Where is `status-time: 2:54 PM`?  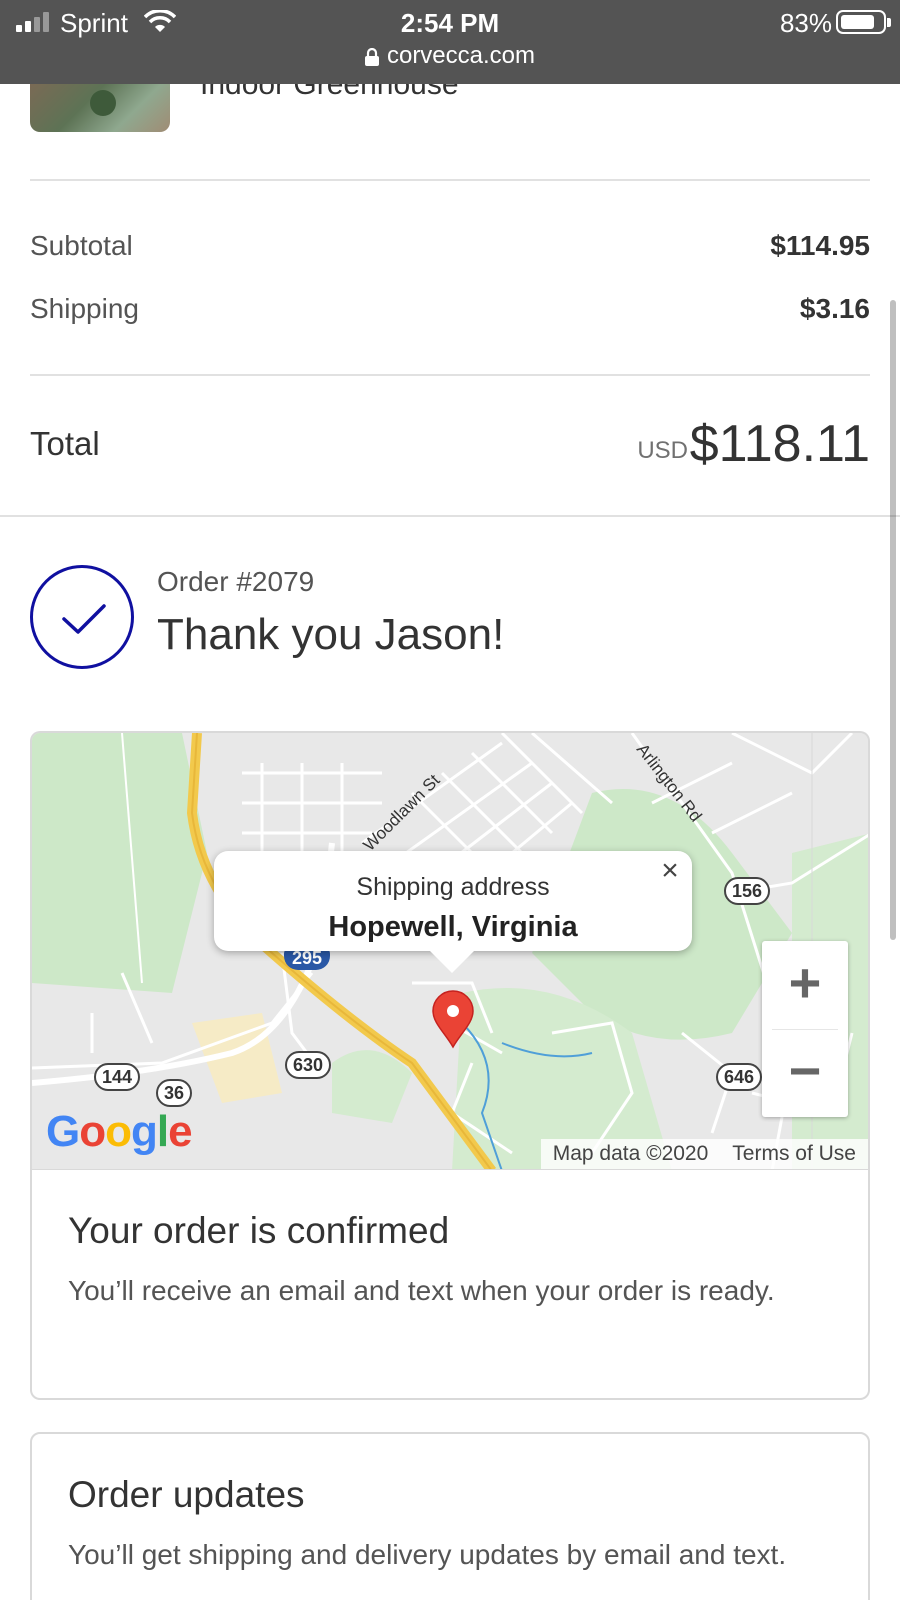
status-time: 2:54 PM is located at coordinates (450, 23).